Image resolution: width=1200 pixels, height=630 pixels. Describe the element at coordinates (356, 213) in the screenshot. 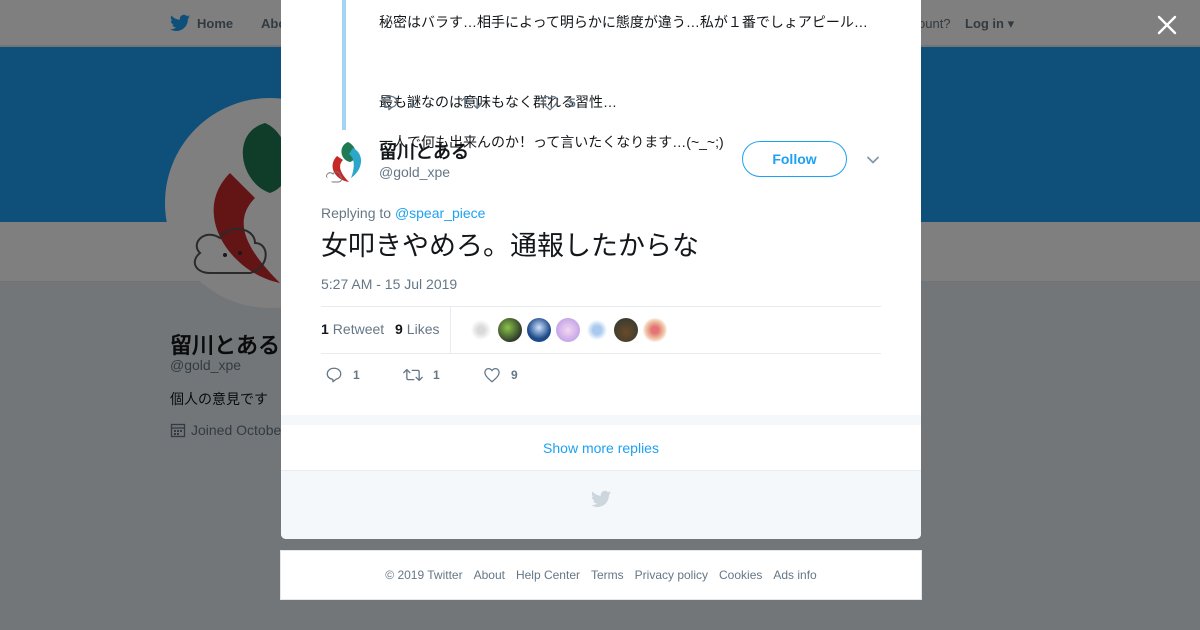

I see `replying-prefix: Replying to` at that location.